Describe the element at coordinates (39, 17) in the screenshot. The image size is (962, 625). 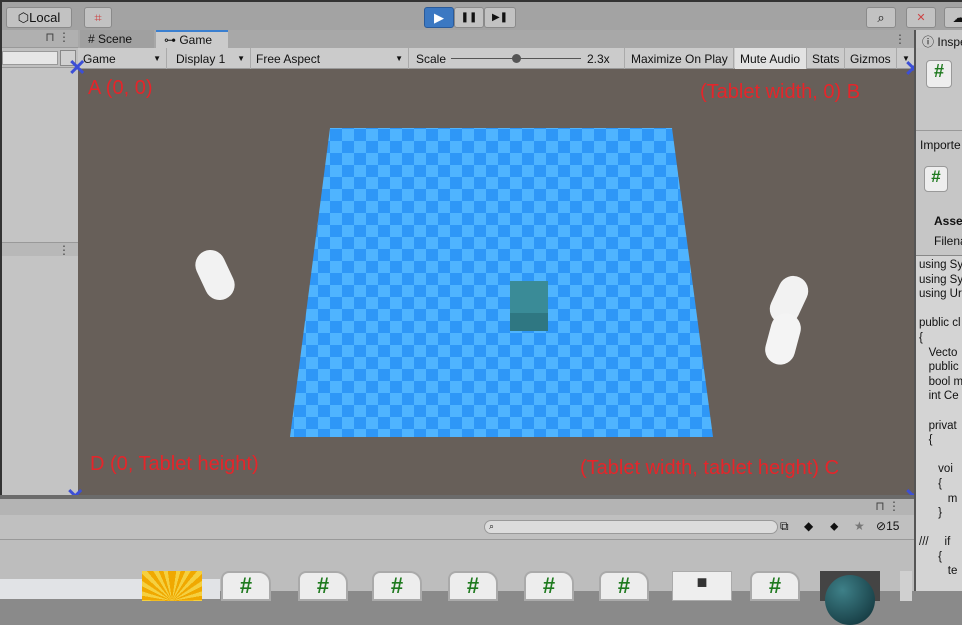
I see `pivot-local-button: ⬡Local` at that location.